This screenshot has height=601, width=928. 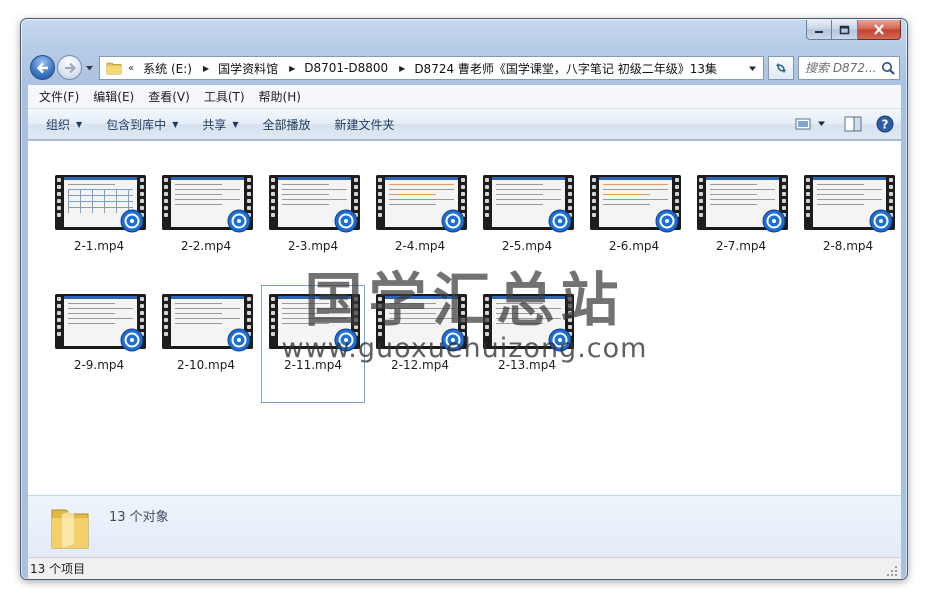 What do you see at coordinates (844, 68) in the screenshot?
I see `search-input` at bounding box center [844, 68].